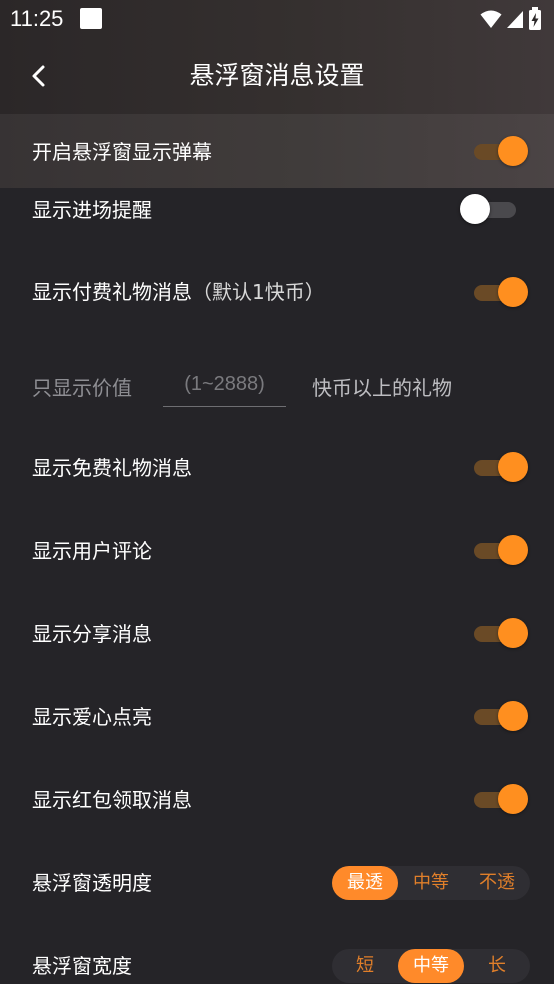  I want to click on gift-value-prefix: 只显示价值, so click(82, 388).